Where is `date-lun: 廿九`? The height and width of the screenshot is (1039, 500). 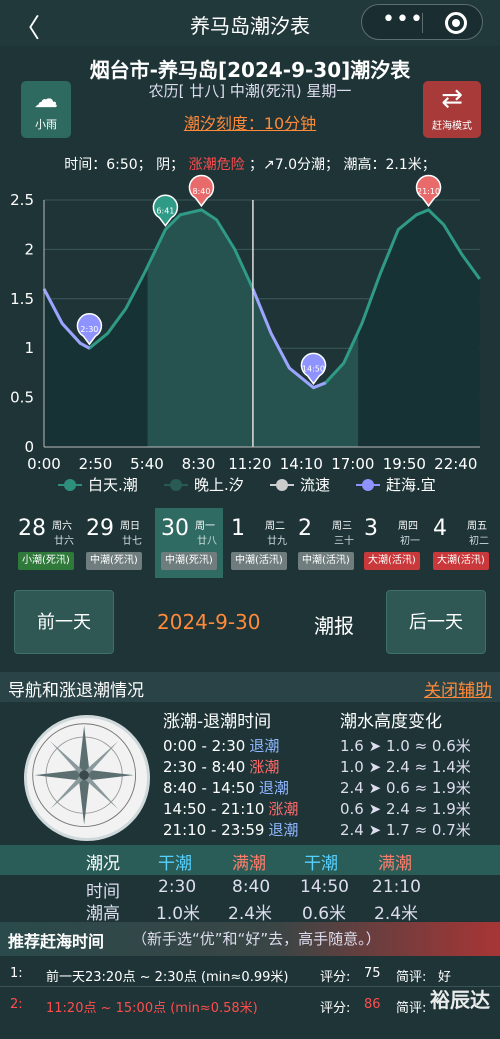 date-lun: 廿九 is located at coordinates (277, 541).